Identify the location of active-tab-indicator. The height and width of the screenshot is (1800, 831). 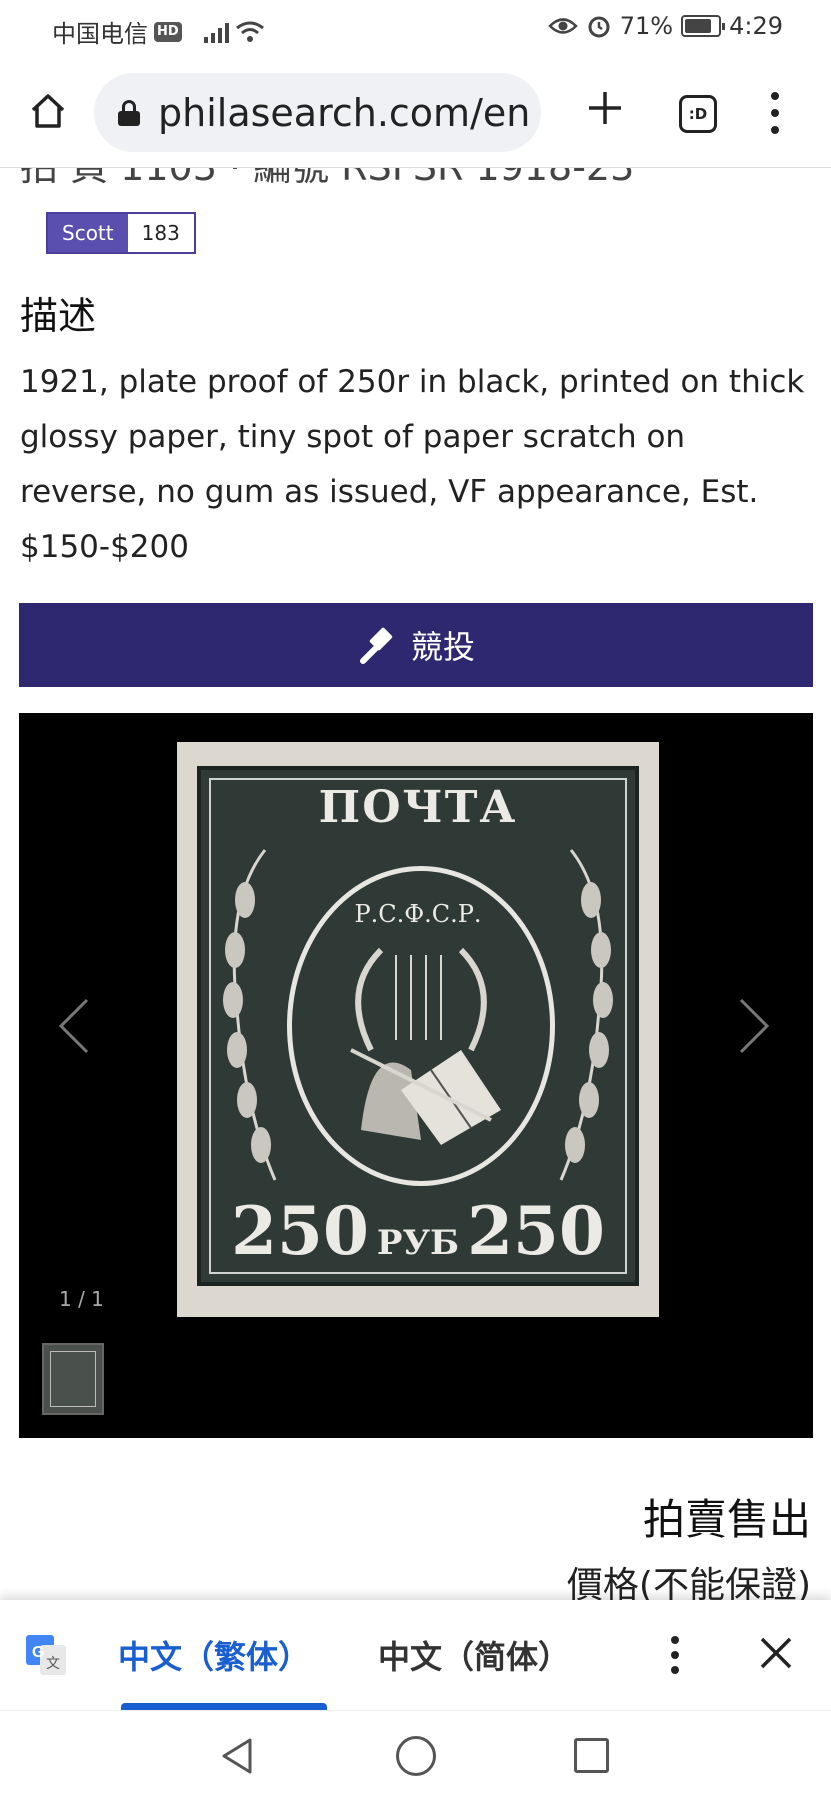
(224, 1706).